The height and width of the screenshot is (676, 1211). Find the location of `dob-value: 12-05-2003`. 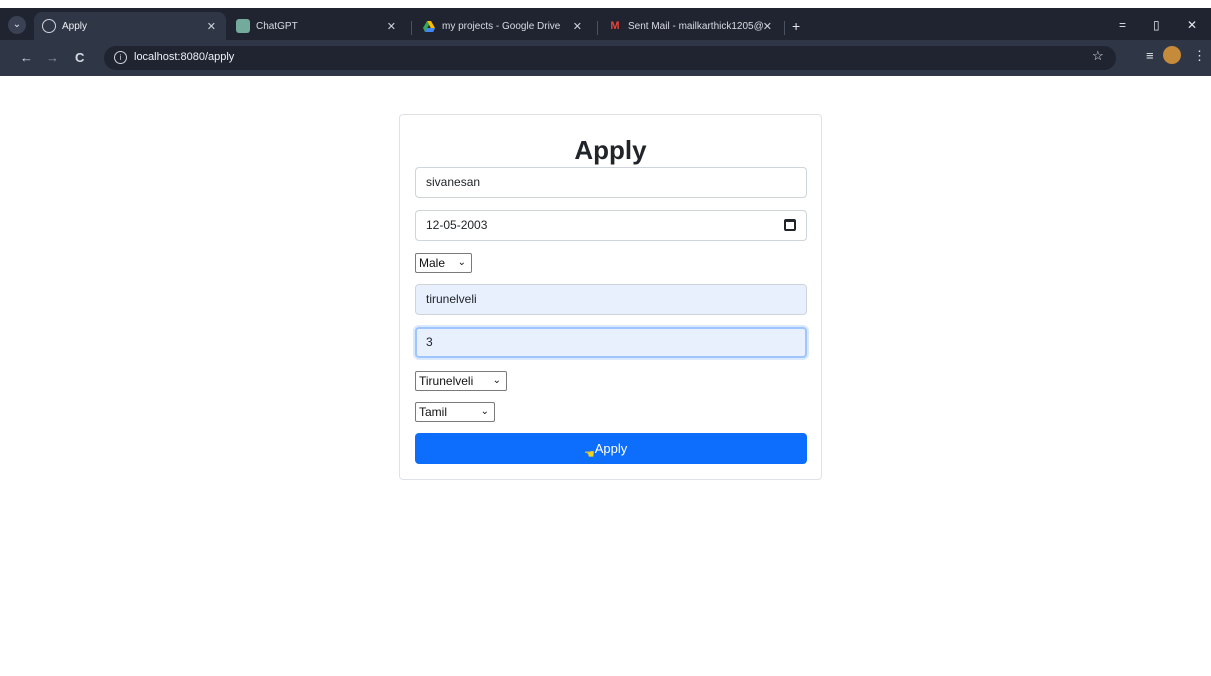

dob-value: 12-05-2003 is located at coordinates (457, 225).